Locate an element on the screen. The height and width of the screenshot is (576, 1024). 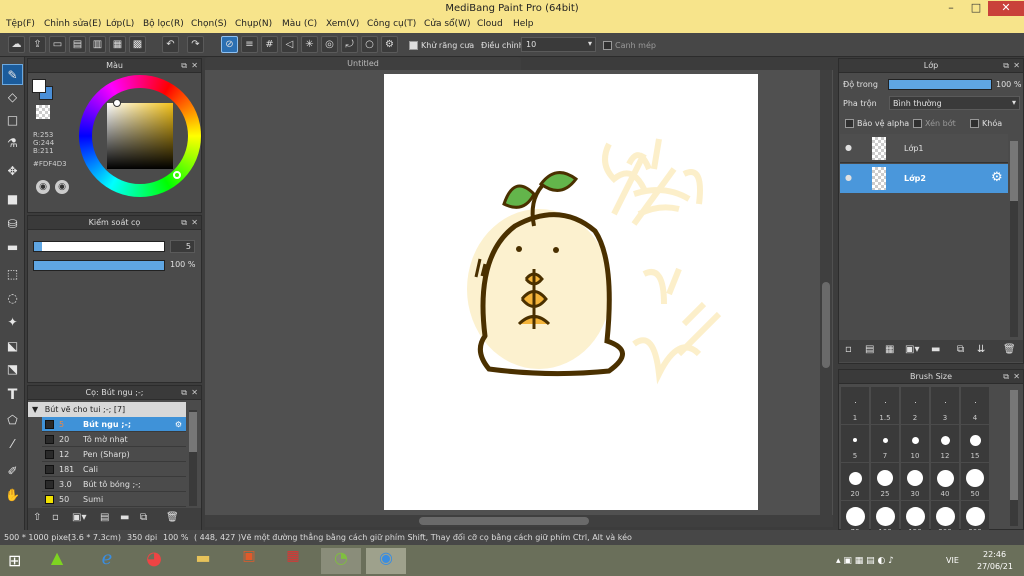
text-tool-icon: T is located at coordinates (12, 395).